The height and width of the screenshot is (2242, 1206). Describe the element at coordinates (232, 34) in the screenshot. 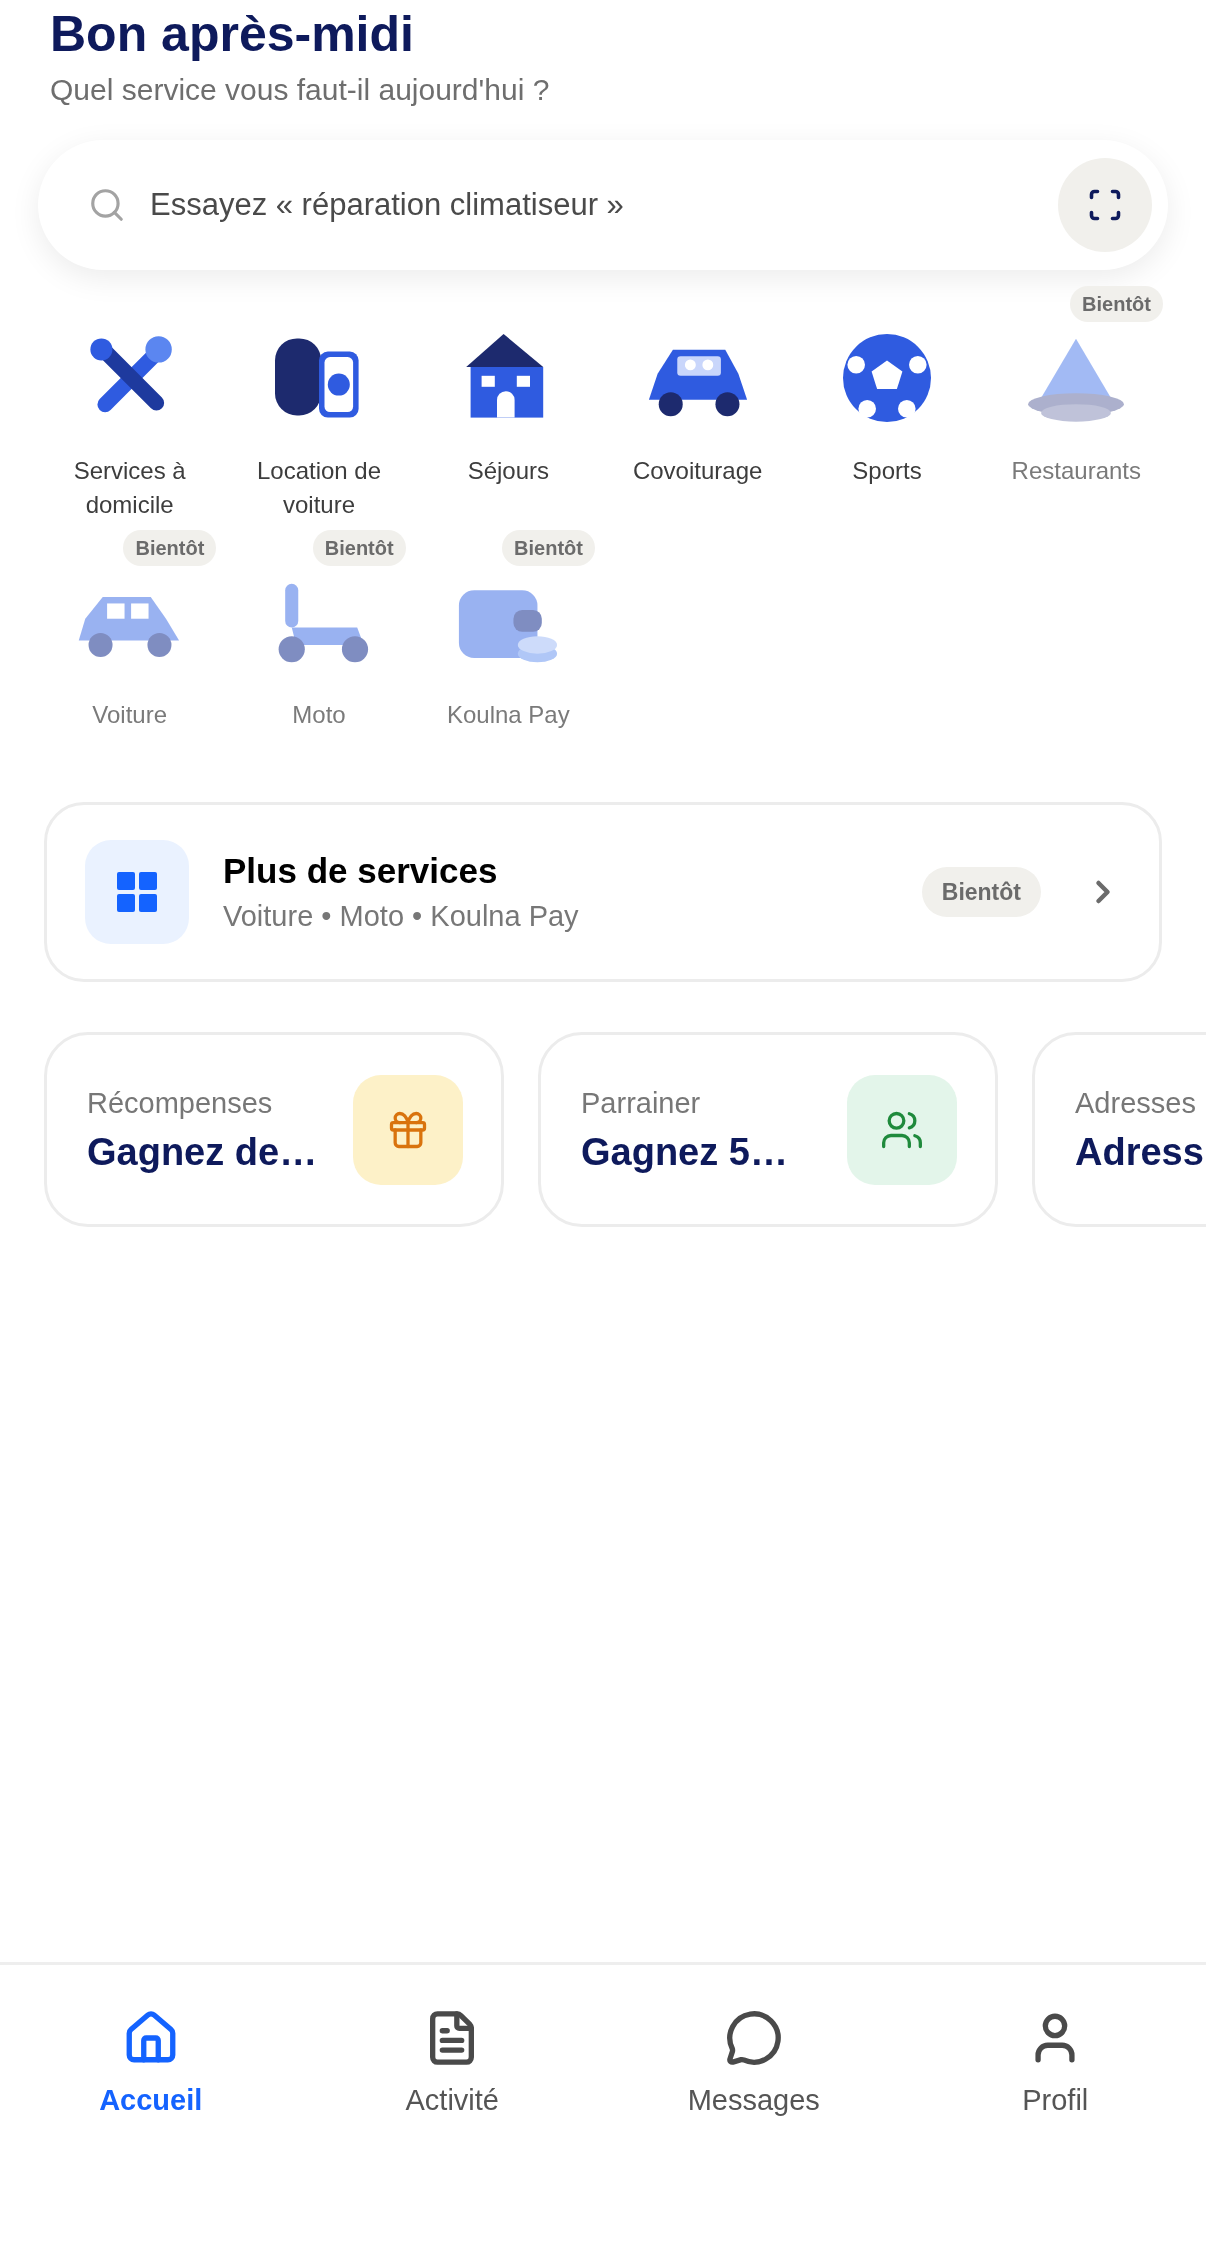

I see `greeting-title: Bon après-midi` at that location.